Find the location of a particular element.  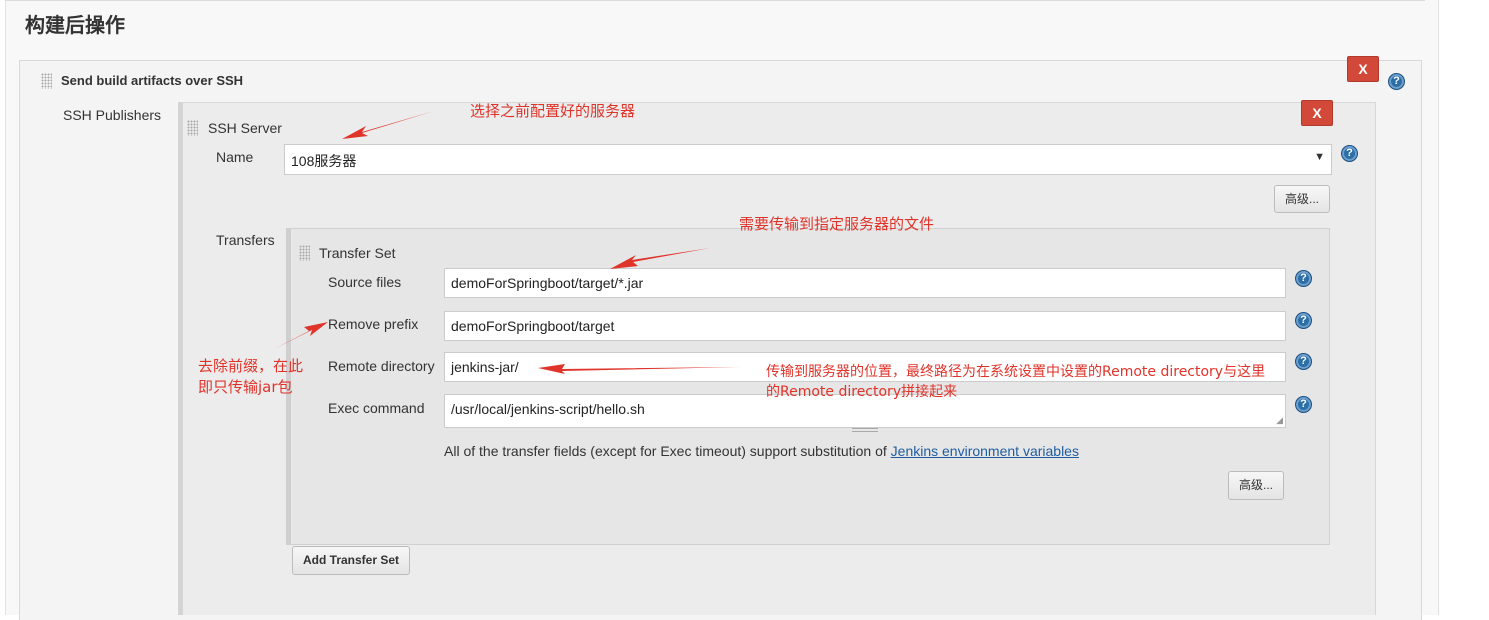

add-transfer-set-button: Add Transfer Set is located at coordinates (351, 560).